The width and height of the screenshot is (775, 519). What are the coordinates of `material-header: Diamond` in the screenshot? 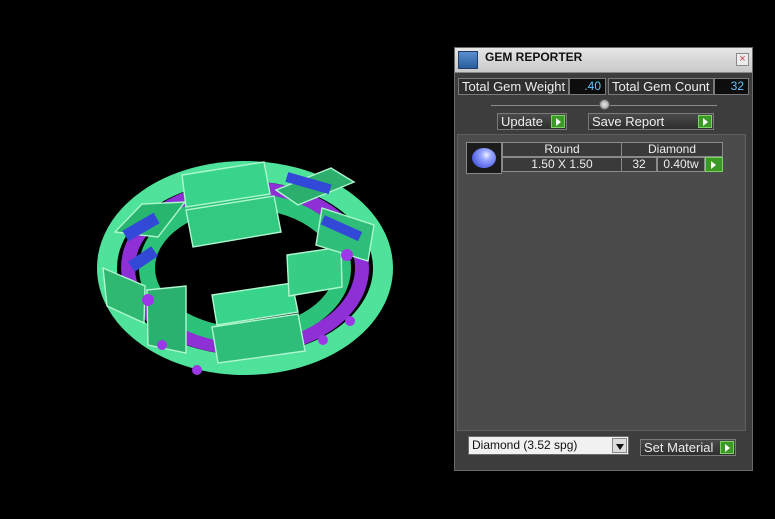 It's located at (672, 149).